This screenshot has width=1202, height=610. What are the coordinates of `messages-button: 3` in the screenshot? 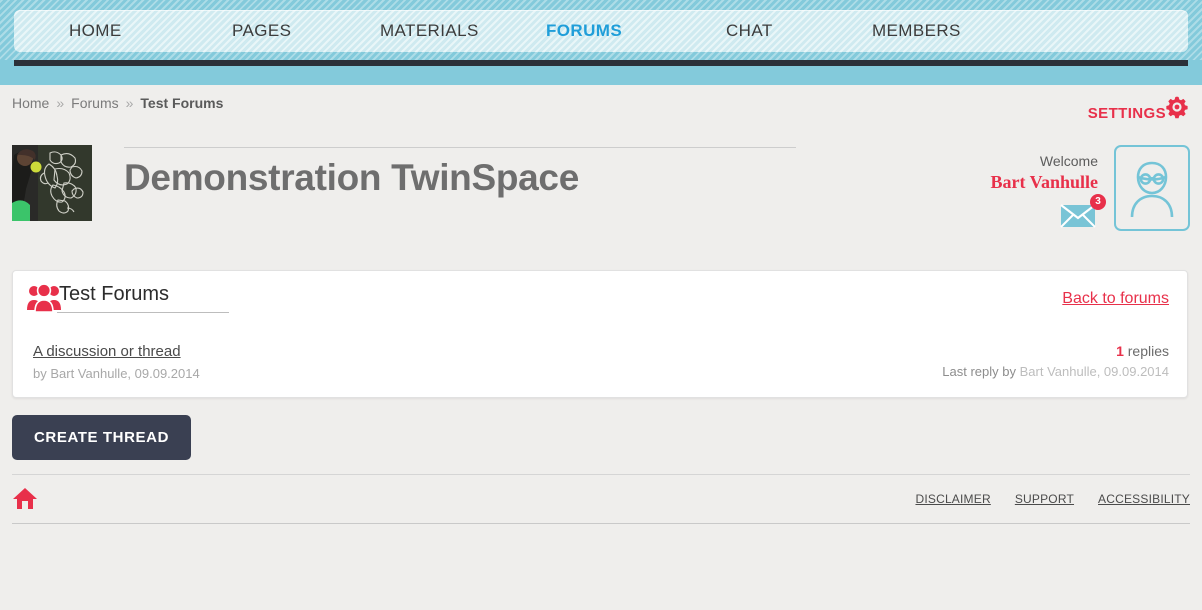 It's located at (1083, 213).